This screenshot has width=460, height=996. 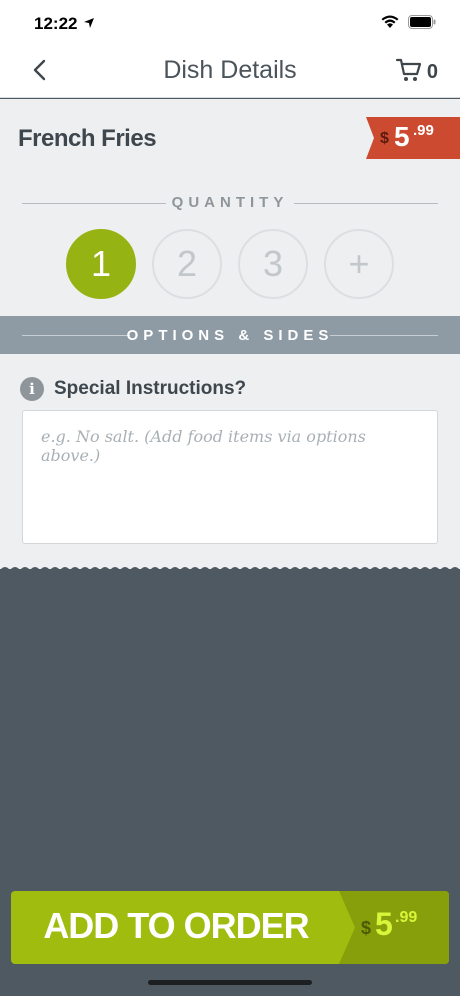 I want to click on add-to-order-button: ADD TO ORDER $ 5 .99, so click(x=230, y=927).